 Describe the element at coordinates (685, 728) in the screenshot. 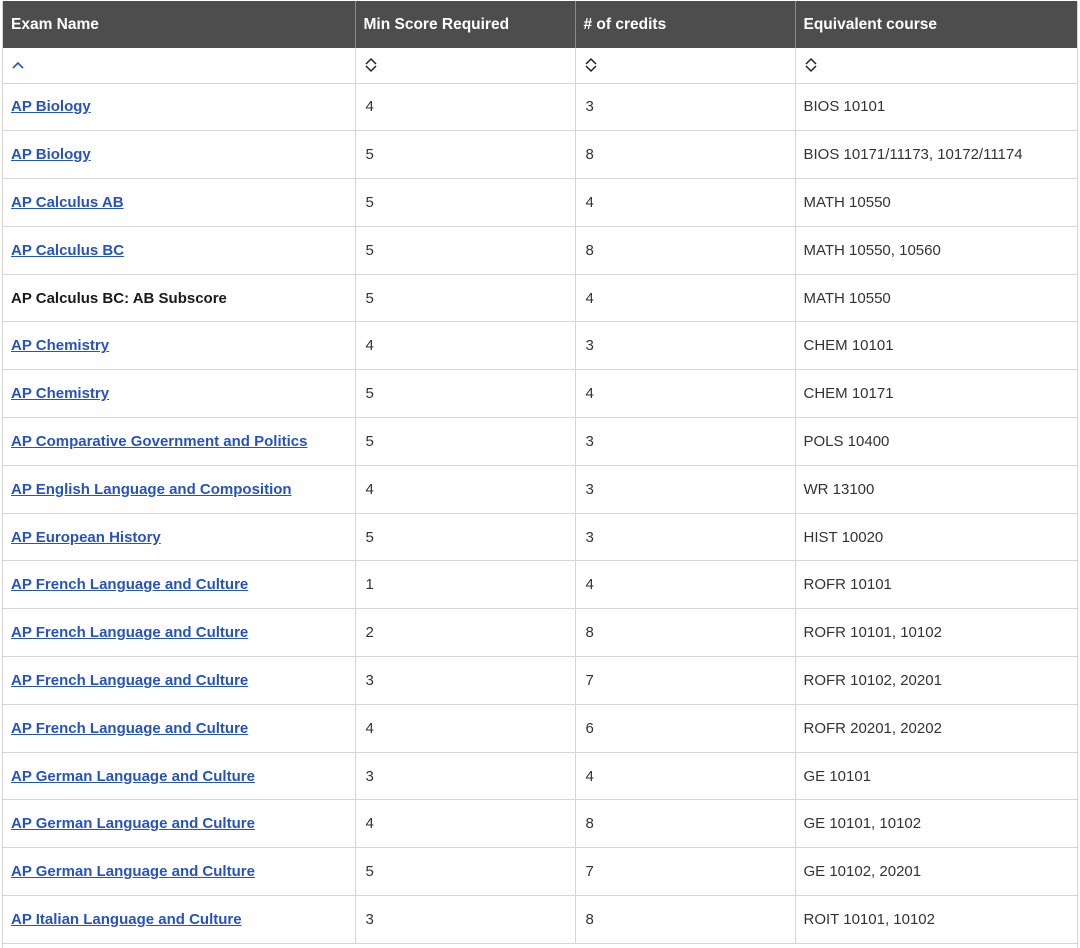

I see `cell-credits: 6` at that location.